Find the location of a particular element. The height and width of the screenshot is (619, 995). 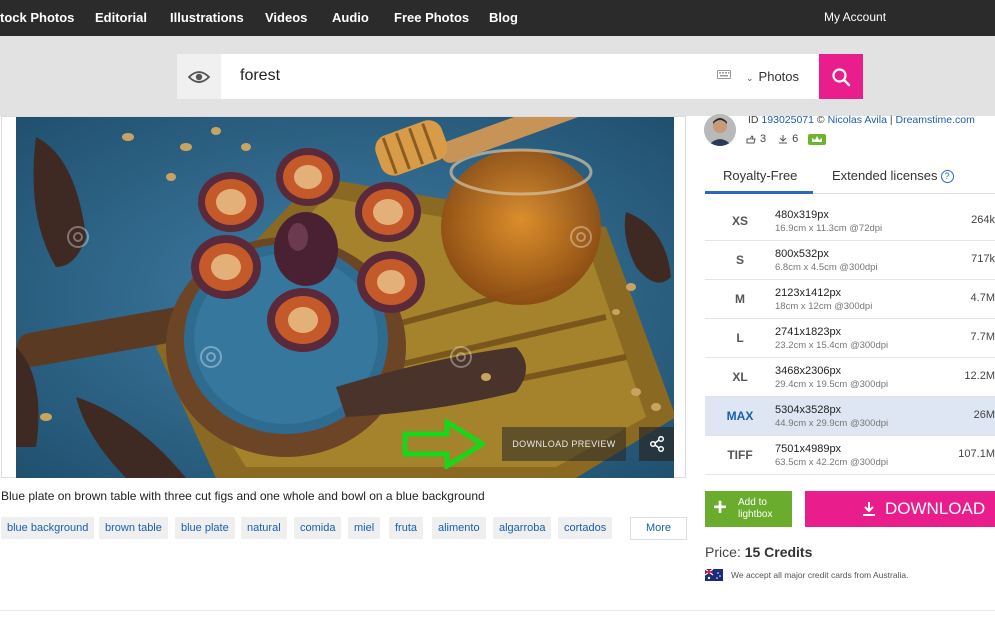

download-label: DOWNLOAD is located at coordinates (935, 508).